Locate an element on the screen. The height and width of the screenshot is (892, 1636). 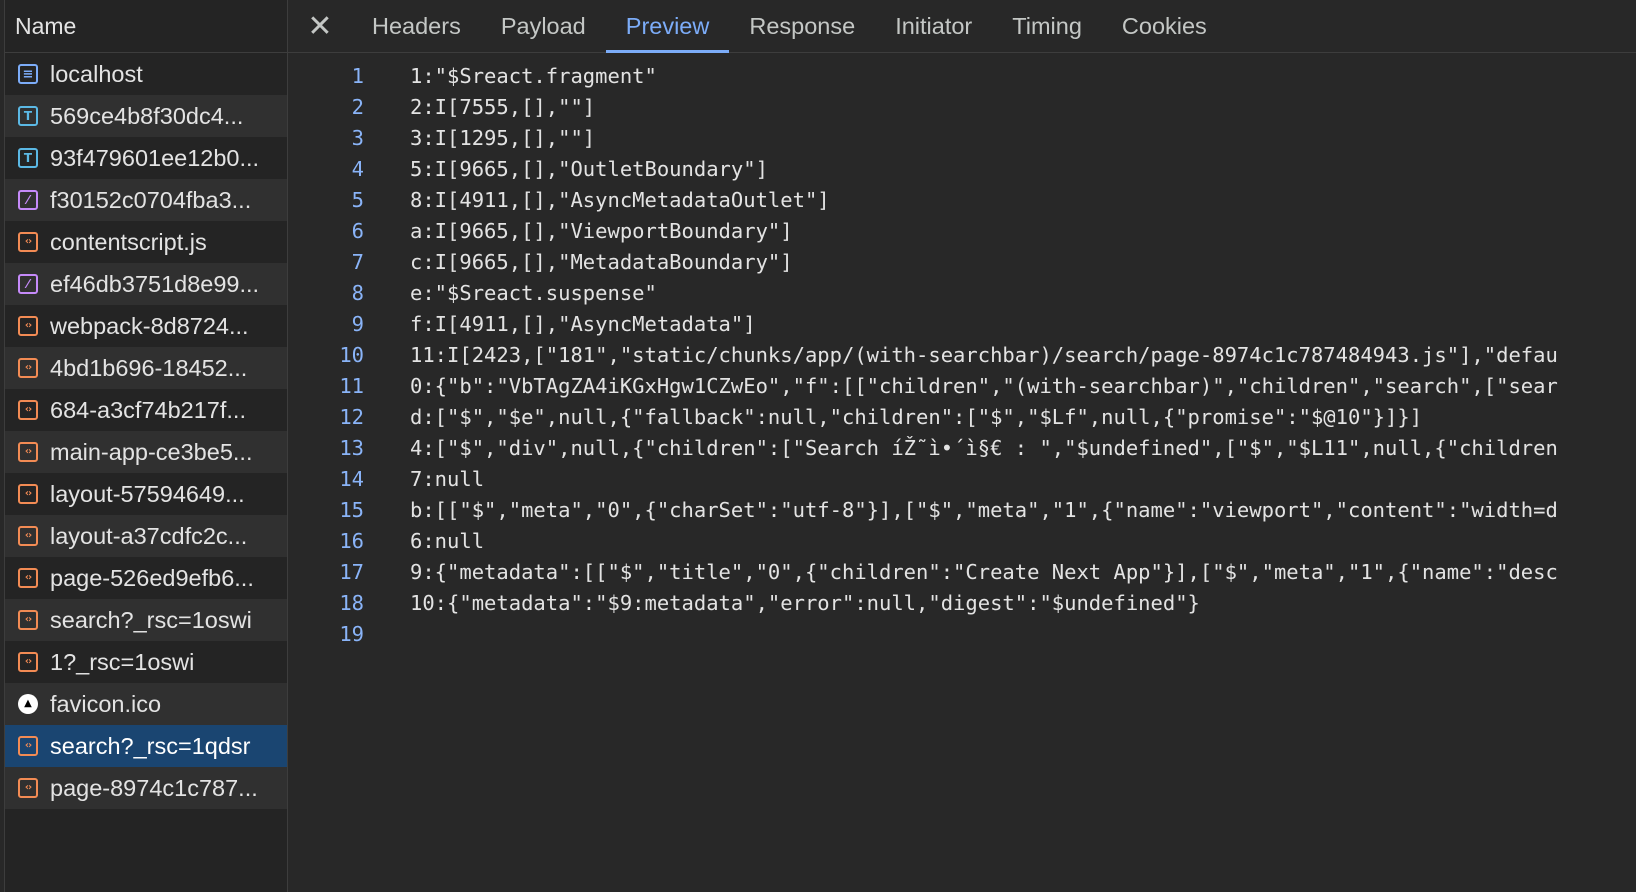
name-column-header: Name is located at coordinates (146, 26).